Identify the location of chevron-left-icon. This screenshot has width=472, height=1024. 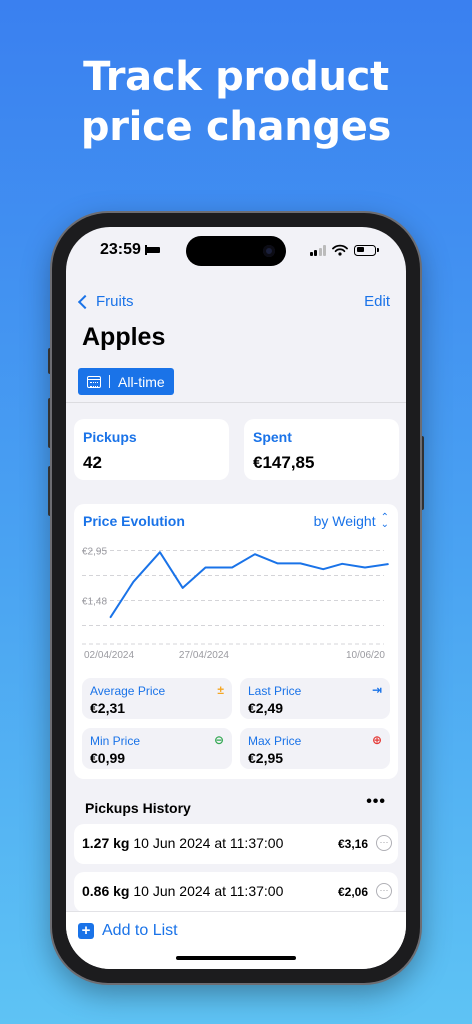
(85, 301).